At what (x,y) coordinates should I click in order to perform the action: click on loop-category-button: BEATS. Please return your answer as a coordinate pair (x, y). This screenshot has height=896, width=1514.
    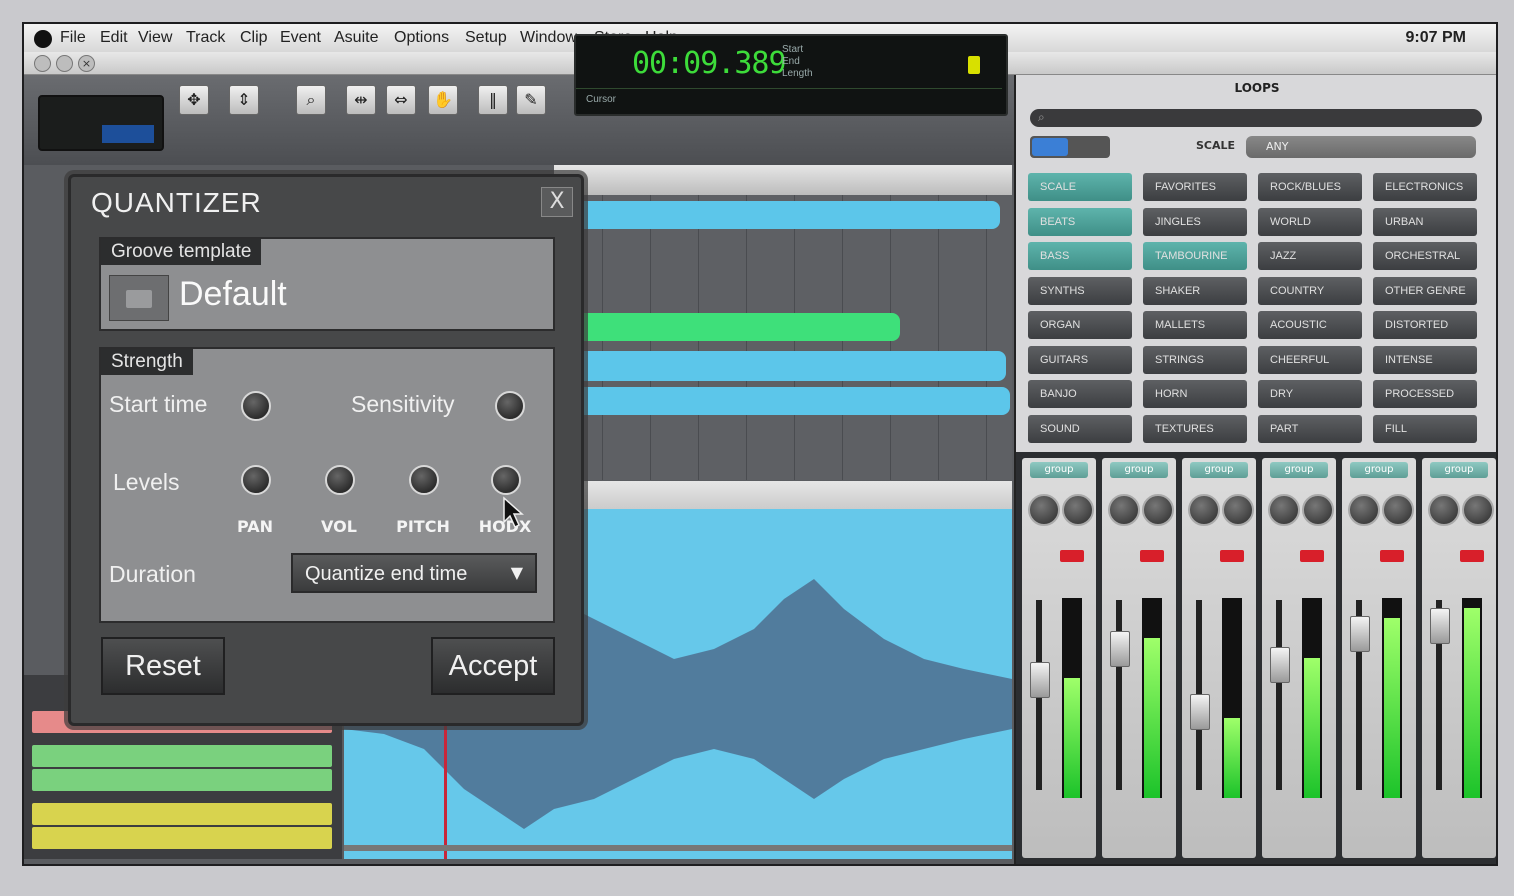
    Looking at the image, I should click on (1080, 221).